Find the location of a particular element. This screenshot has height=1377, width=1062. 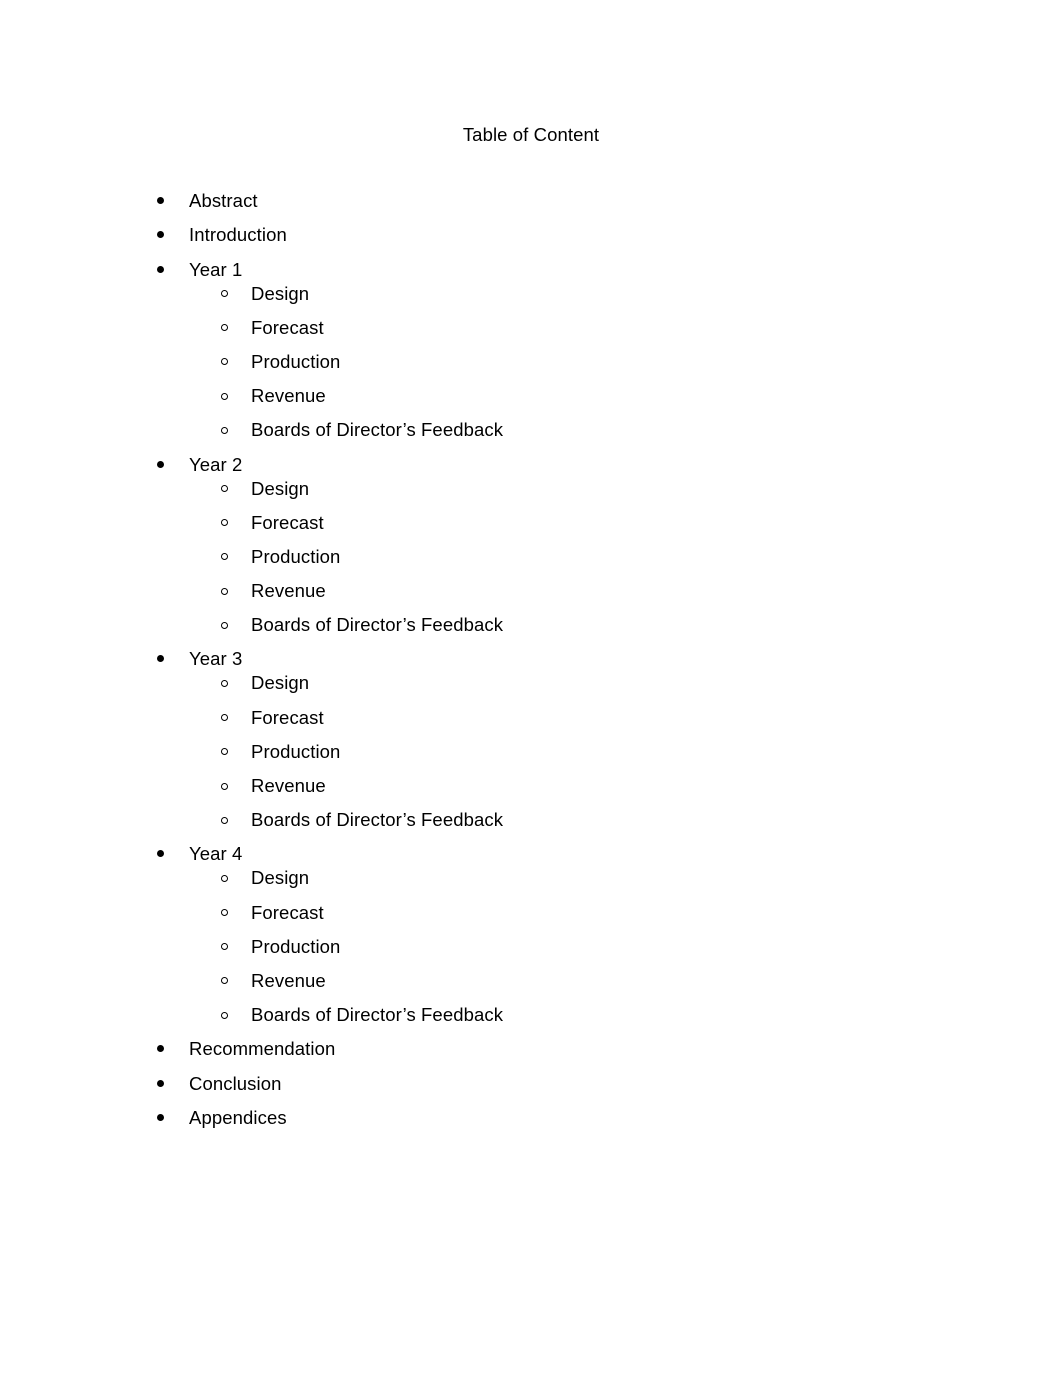

page-title: Table of Content is located at coordinates (531, 134).